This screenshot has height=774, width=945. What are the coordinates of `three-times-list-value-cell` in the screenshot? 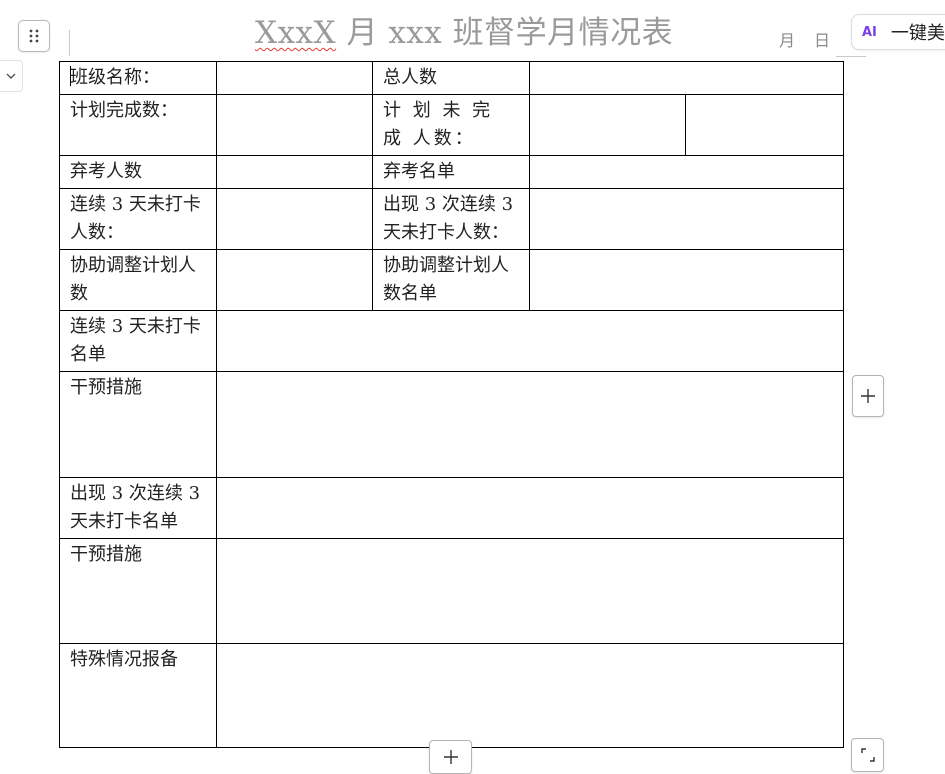 It's located at (530, 508).